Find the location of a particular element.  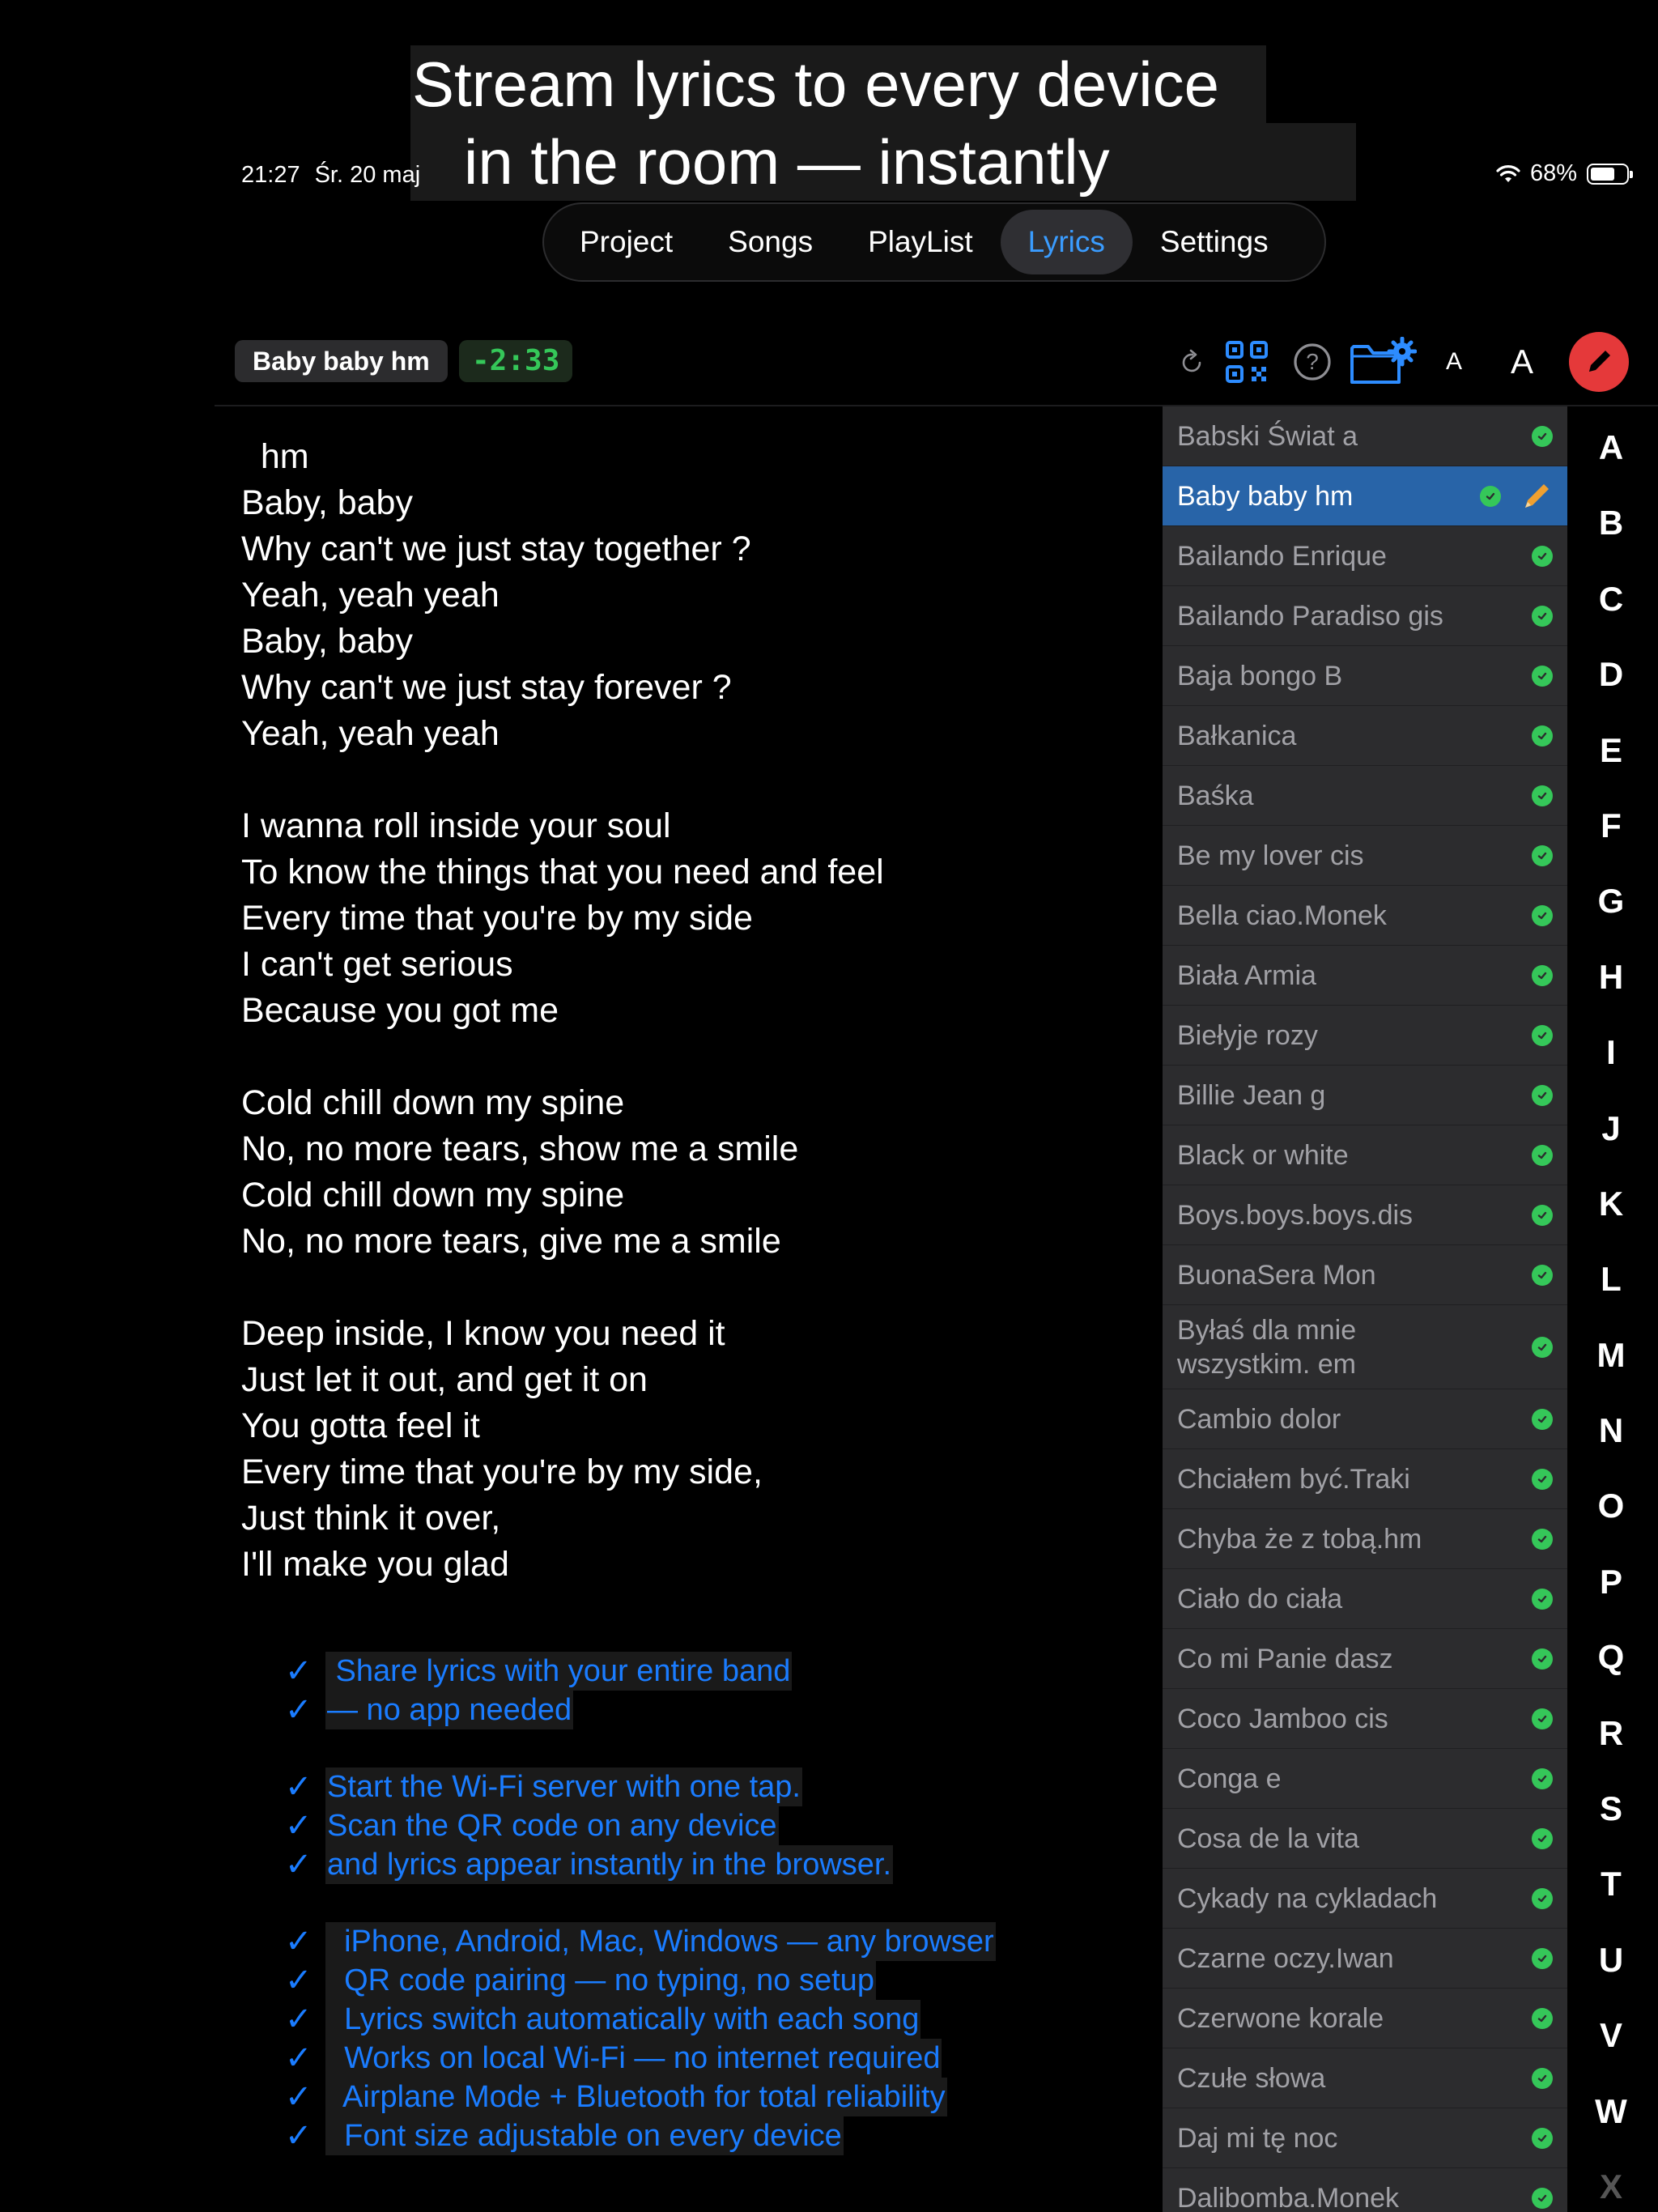

folder-settings-button is located at coordinates (1383, 362).